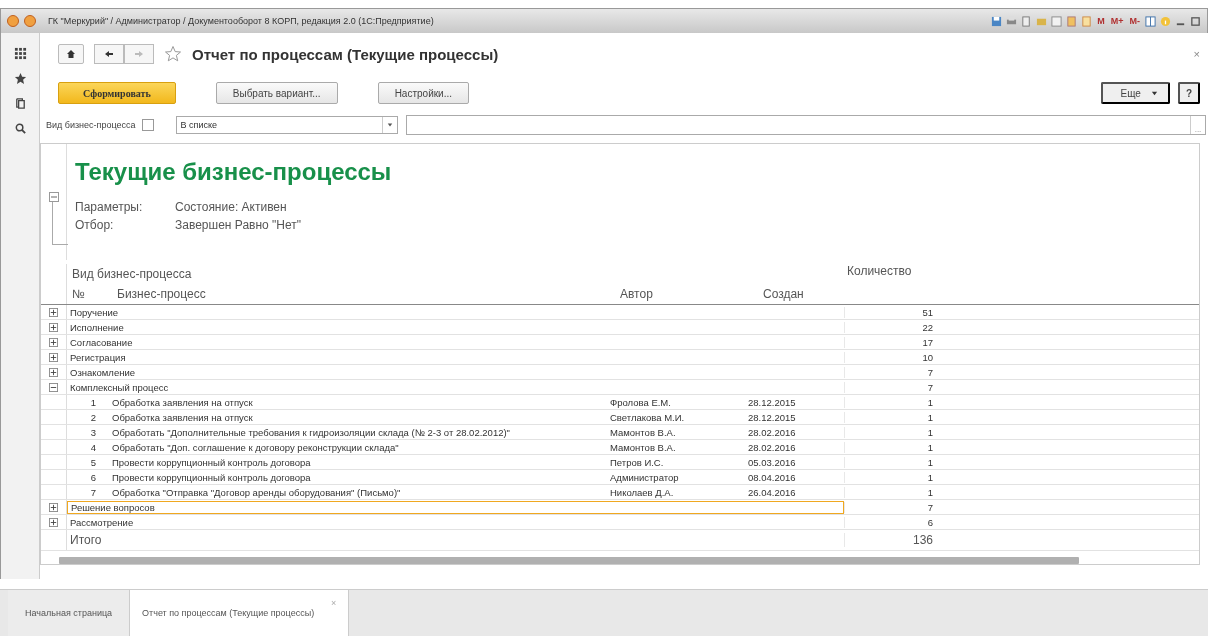 This screenshot has height=636, width=1208. I want to click on panels-icon, so click(1150, 21).